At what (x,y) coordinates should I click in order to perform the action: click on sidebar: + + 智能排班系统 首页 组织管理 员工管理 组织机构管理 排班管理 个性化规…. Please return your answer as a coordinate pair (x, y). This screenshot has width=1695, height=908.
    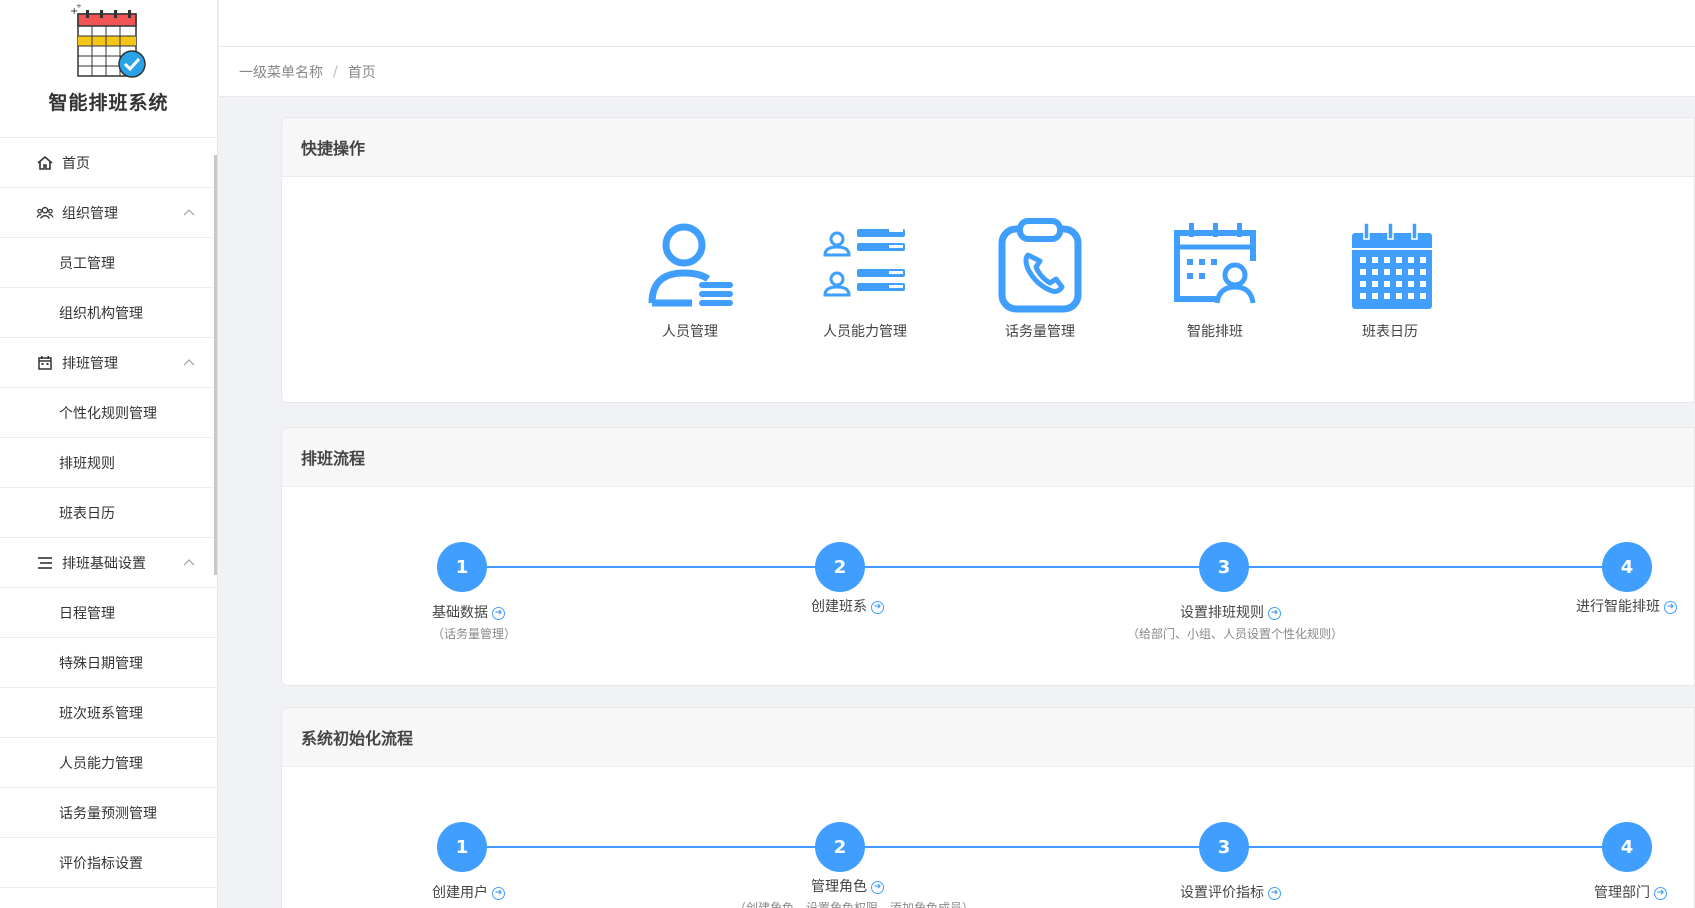
    Looking at the image, I should click on (109, 454).